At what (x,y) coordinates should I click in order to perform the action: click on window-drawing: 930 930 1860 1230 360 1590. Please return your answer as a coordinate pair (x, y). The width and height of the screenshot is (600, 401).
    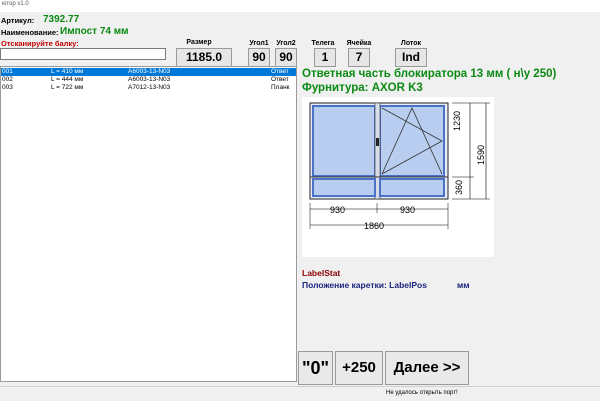
    Looking at the image, I should click on (398, 177).